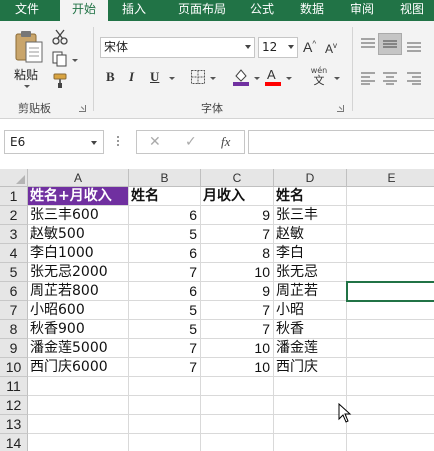 The height and width of the screenshot is (451, 434). Describe the element at coordinates (390, 424) in the screenshot. I see `cell-e13` at that location.